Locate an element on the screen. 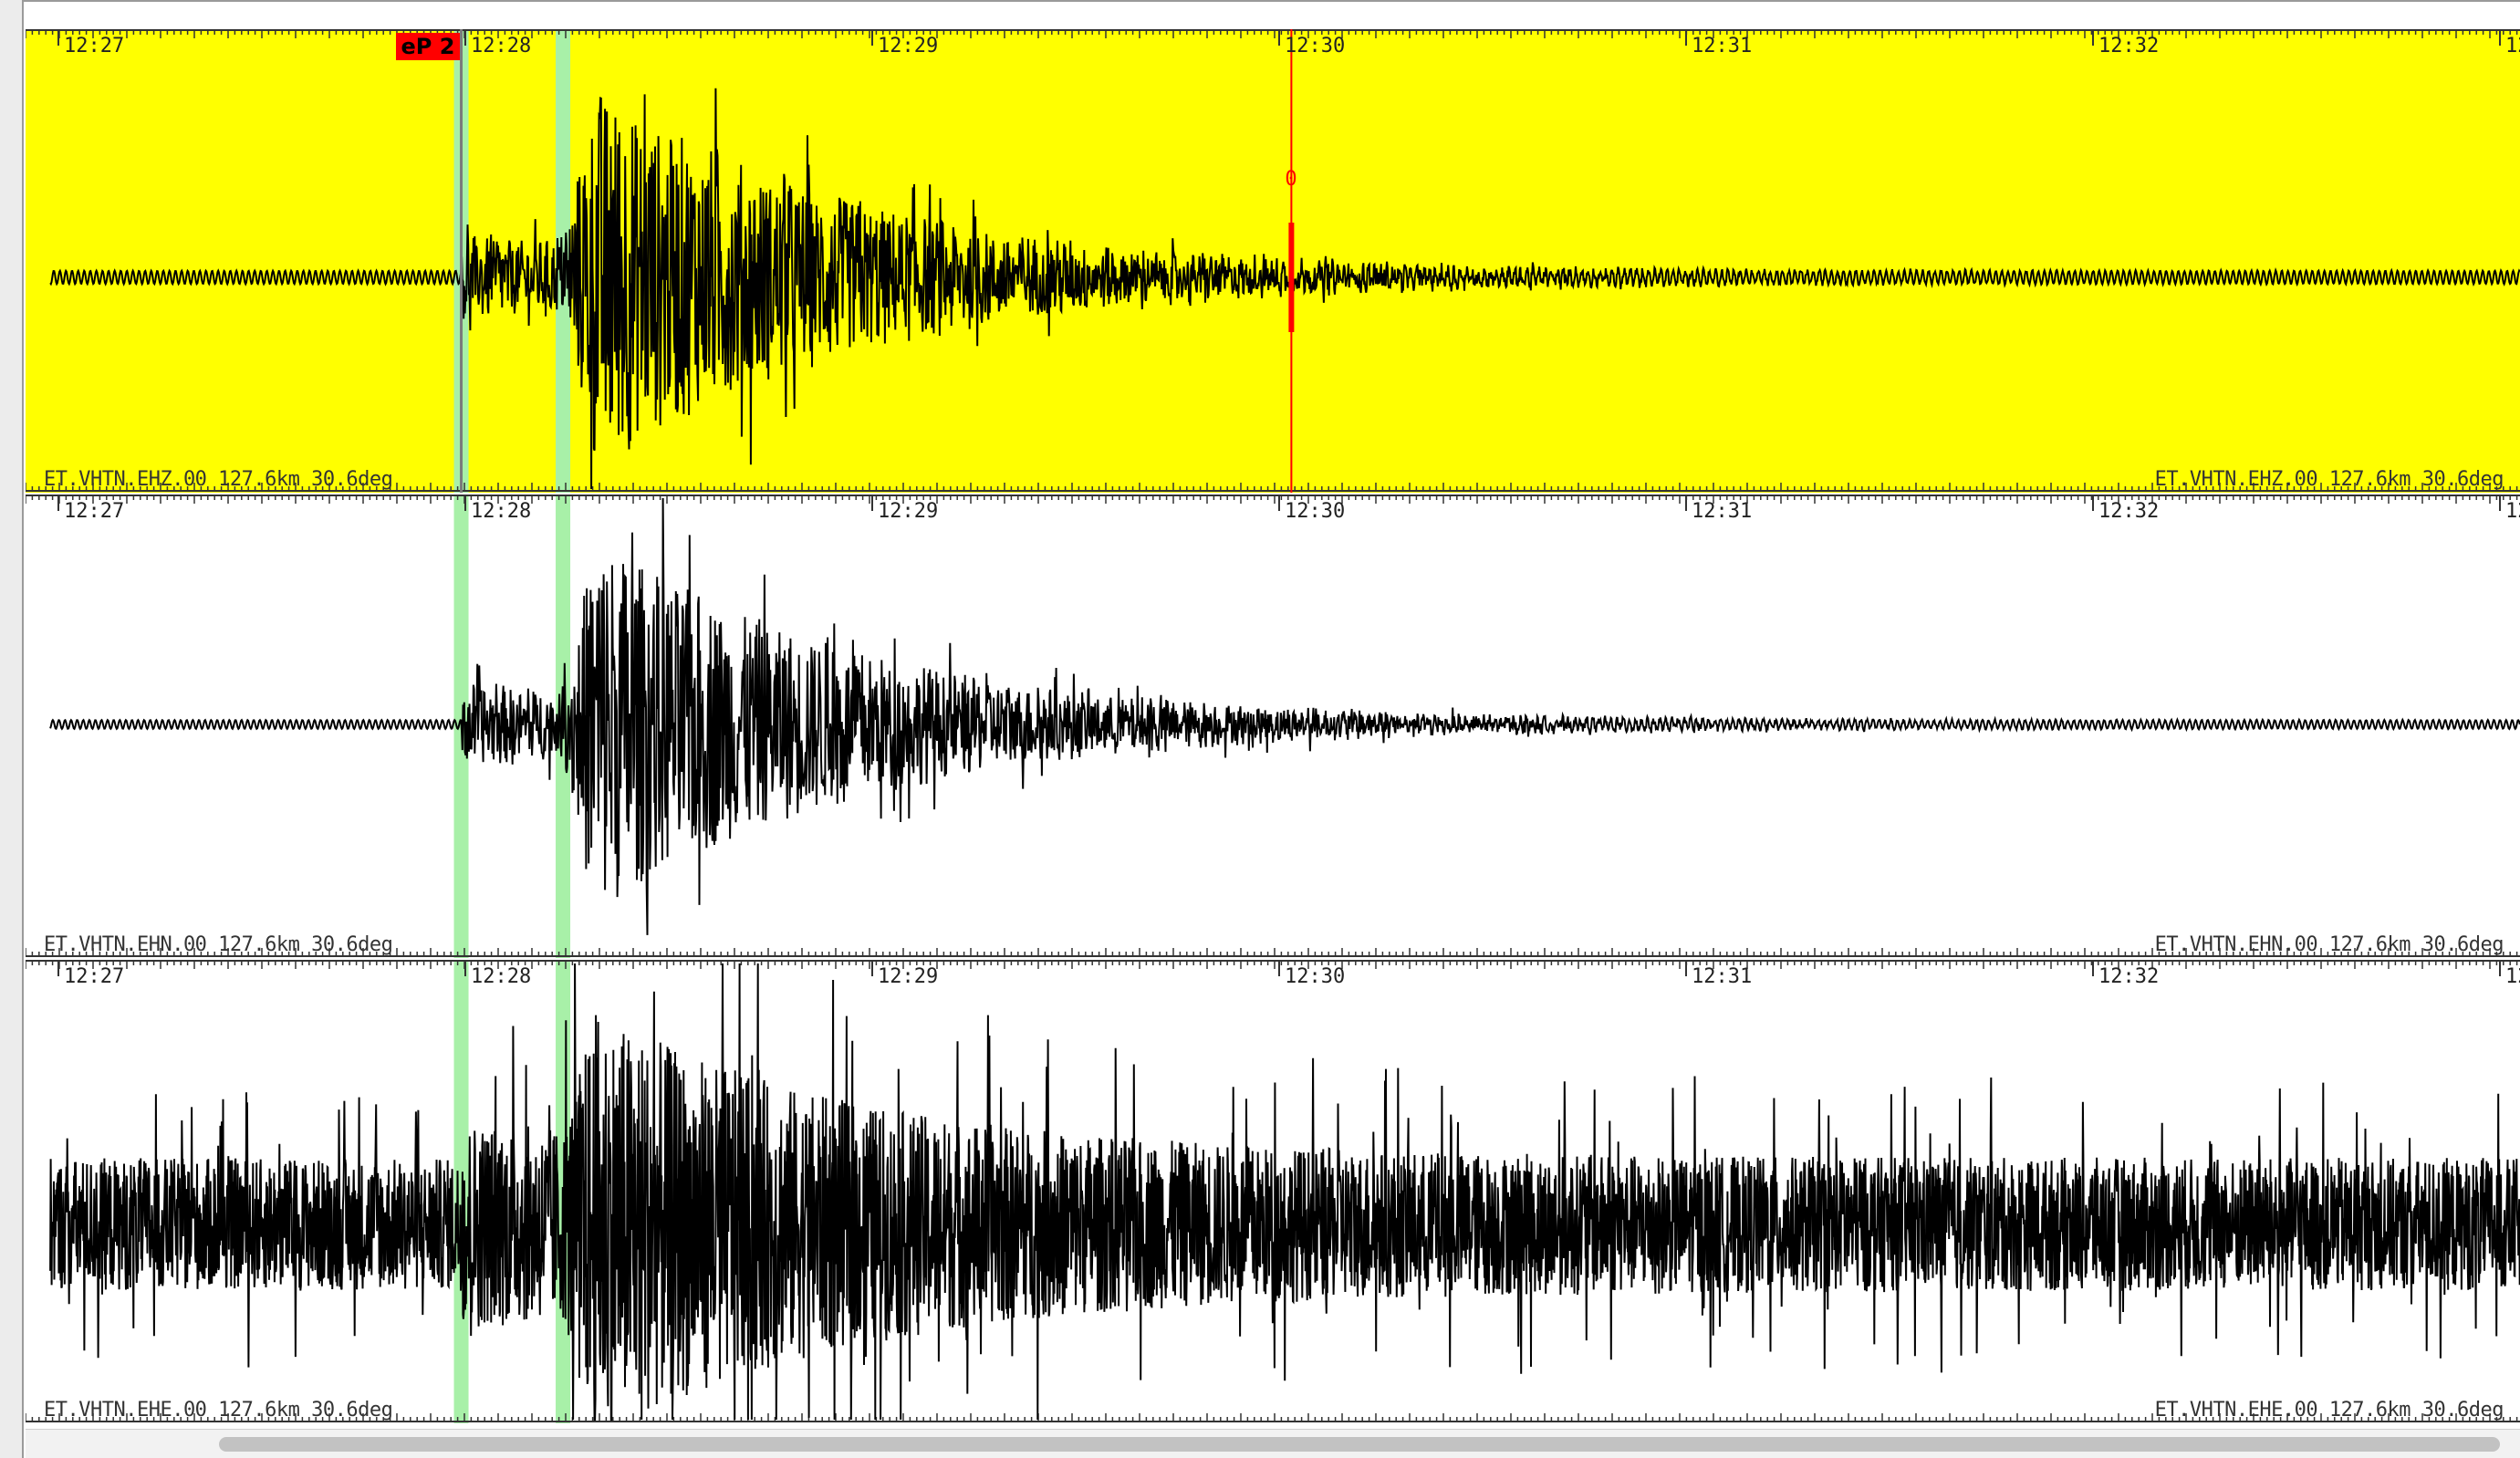 The width and height of the screenshot is (2520, 1458). channel-label-ehn-right: ET.VHTN.EHN.00 127.6km 30.6deg is located at coordinates (2329, 945).